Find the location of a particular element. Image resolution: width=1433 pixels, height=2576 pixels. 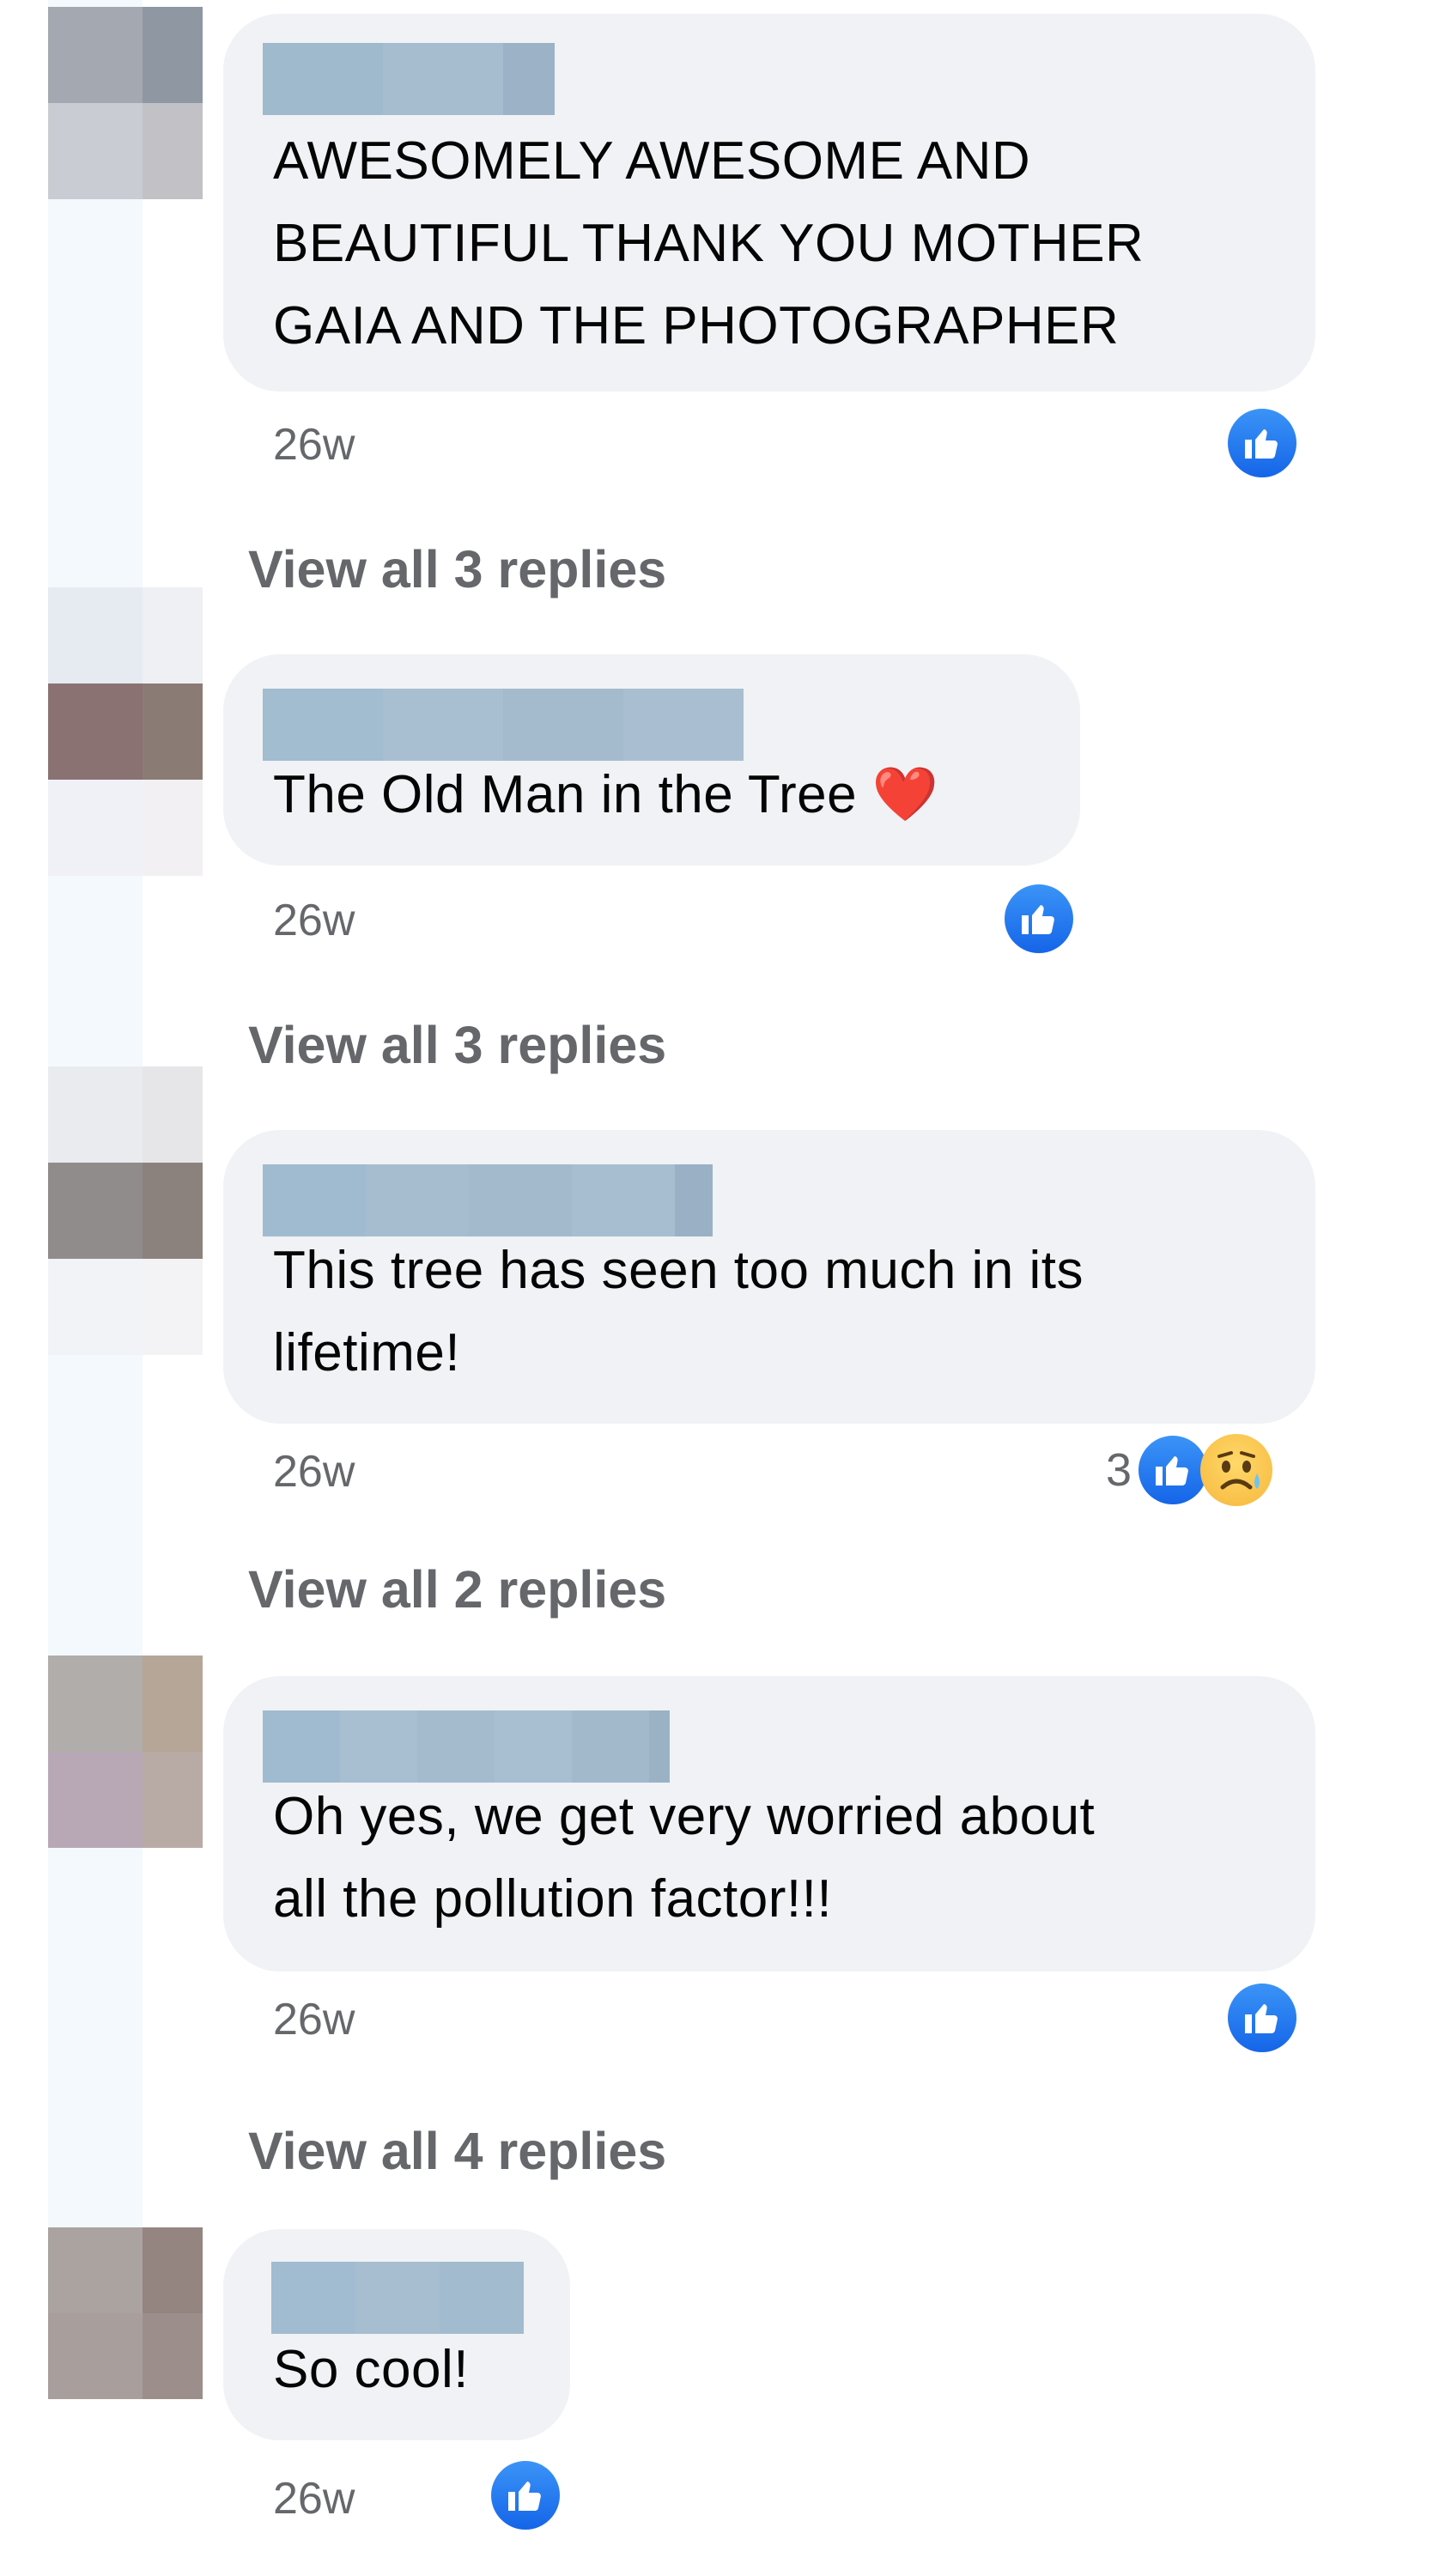

reaction-count: 3 is located at coordinates (1119, 1470).